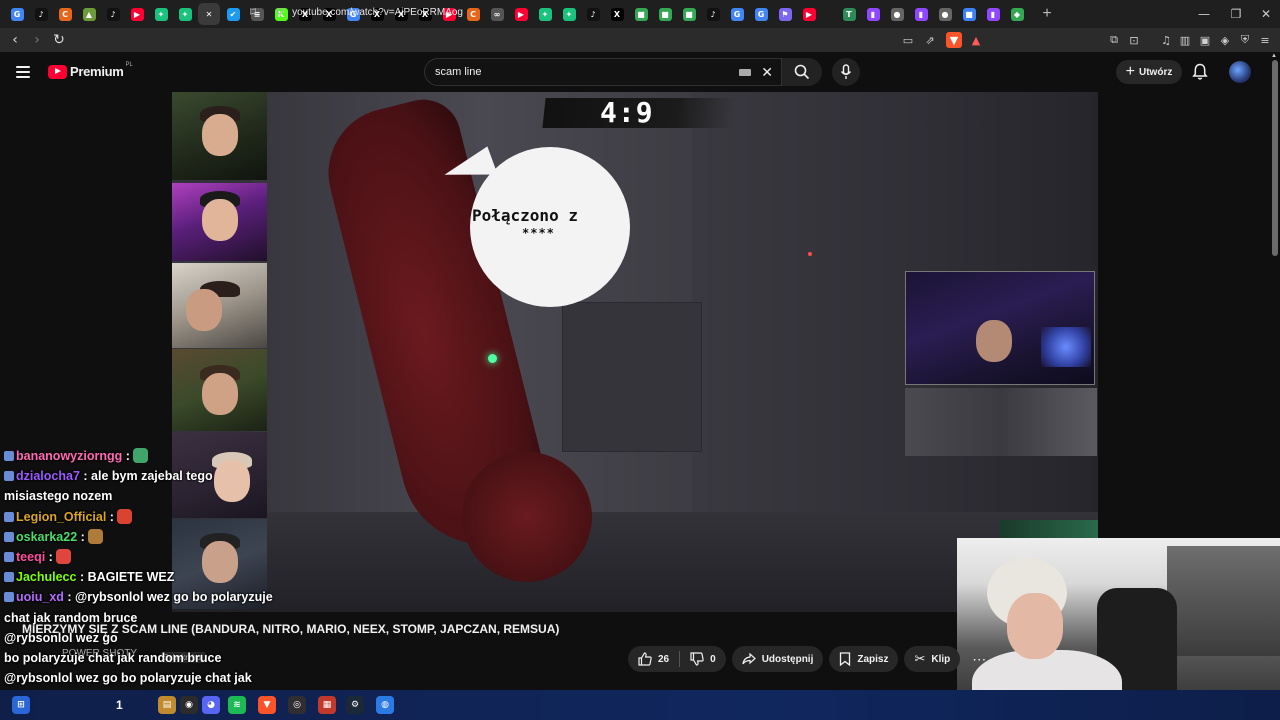  What do you see at coordinates (127, 577) in the screenshot?
I see `chat-text: : BAGIETE WEZ` at bounding box center [127, 577].